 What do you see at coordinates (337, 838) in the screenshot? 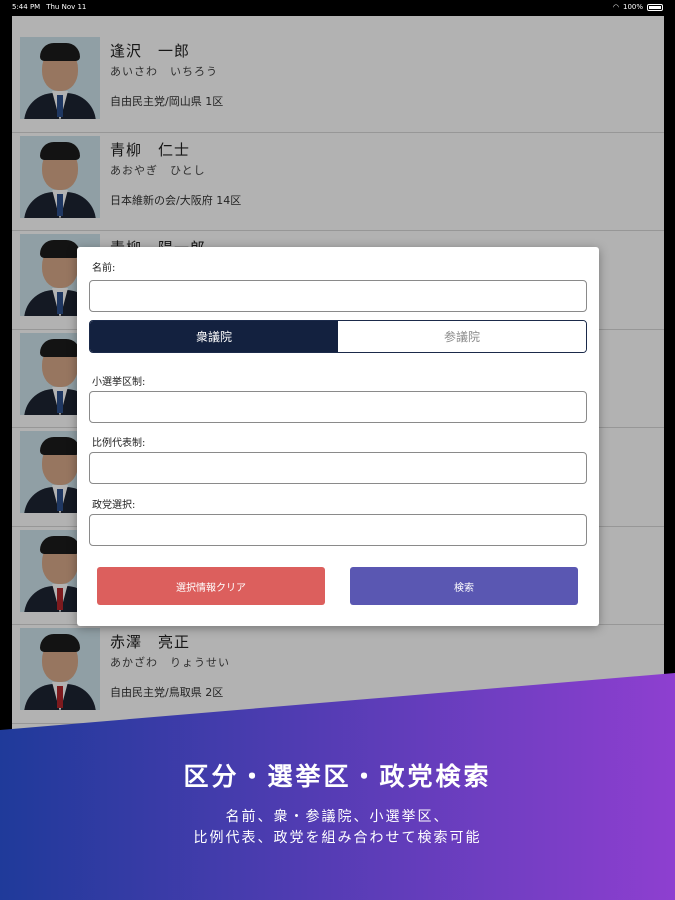
I see `promo-line-2: 比例代表、政党を組み合わせて検索可能` at bounding box center [337, 838].